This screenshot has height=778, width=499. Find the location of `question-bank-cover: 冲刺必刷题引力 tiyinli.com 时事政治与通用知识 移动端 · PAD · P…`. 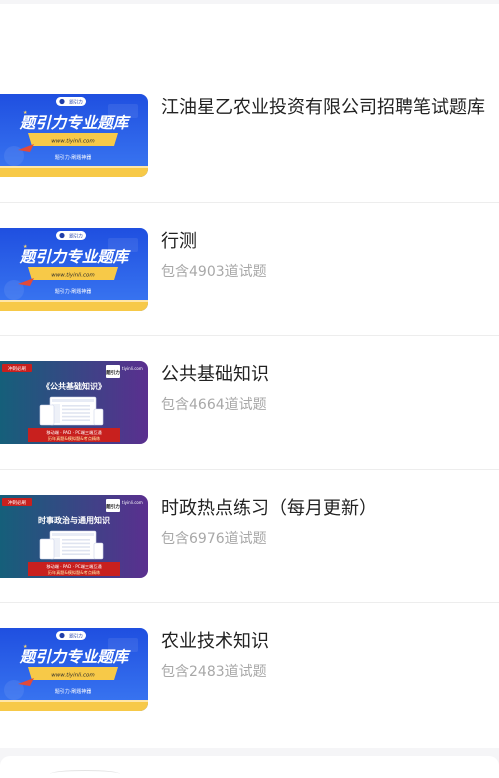

question-bank-cover: 冲刺必刷题引力 tiyinli.com 时事政治与通用知识 移动端 · PAD · P… is located at coordinates (74, 536).